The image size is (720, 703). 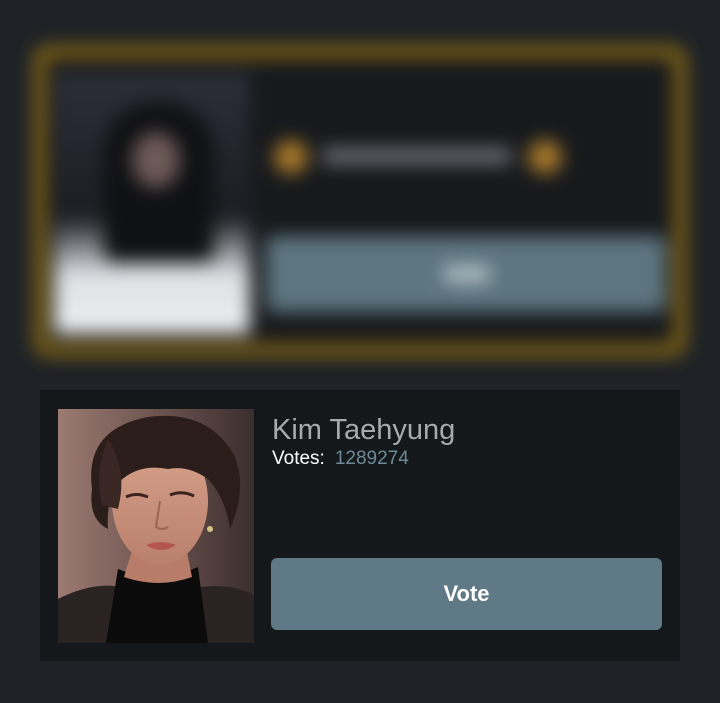 I want to click on blurred-title-row, so click(x=419, y=156).